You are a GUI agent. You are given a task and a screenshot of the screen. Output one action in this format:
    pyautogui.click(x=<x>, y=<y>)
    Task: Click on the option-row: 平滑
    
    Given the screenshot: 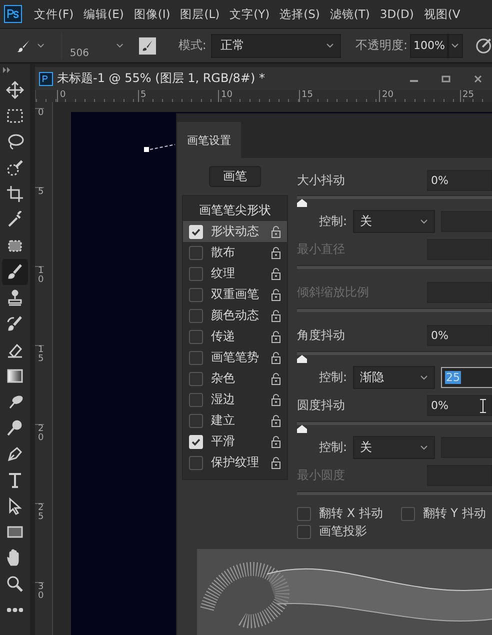 What is the action you would take?
    pyautogui.click(x=235, y=441)
    